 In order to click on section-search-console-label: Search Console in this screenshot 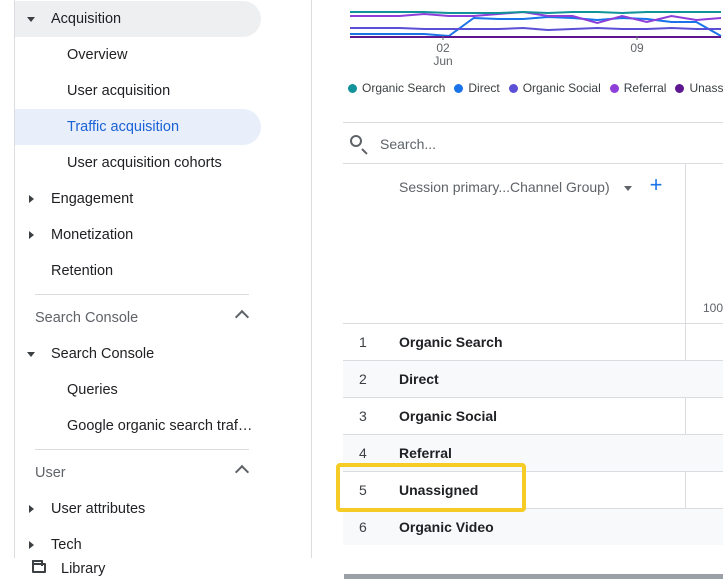, I will do `click(87, 318)`.